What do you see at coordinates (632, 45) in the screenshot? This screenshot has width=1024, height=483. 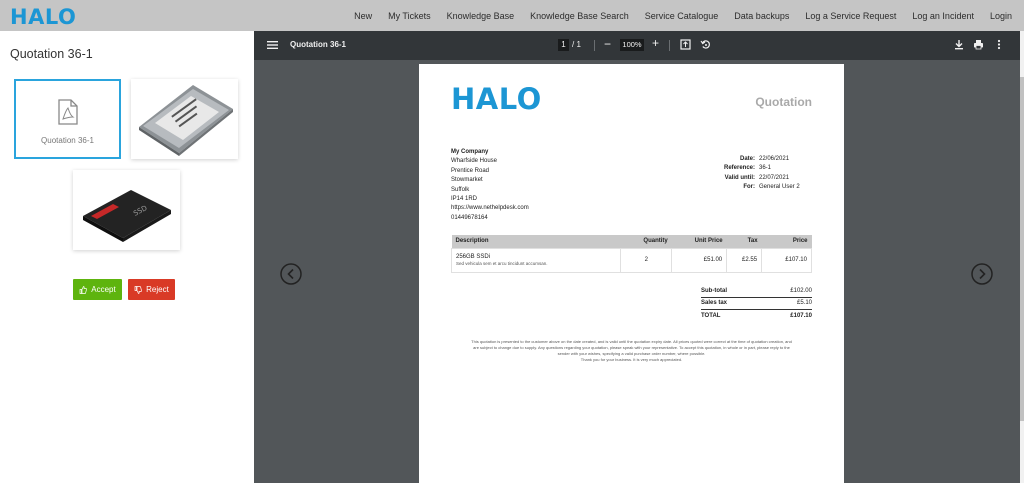 I see `zoom-level-input: 100%` at bounding box center [632, 45].